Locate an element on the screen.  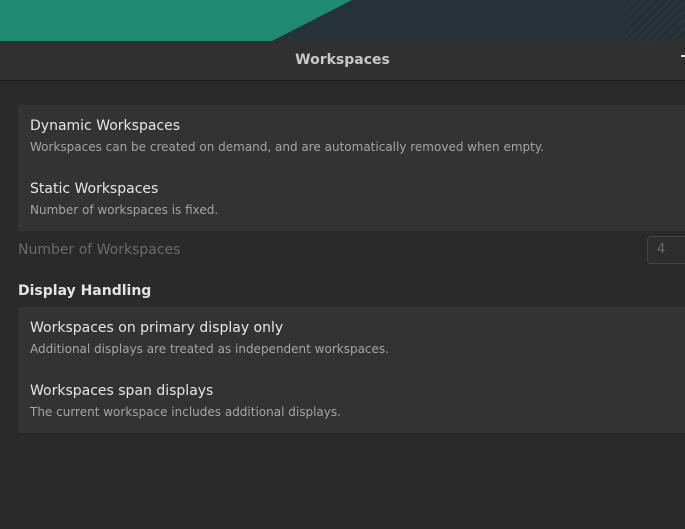
wallpaper-teal-shape is located at coordinates (176, 20).